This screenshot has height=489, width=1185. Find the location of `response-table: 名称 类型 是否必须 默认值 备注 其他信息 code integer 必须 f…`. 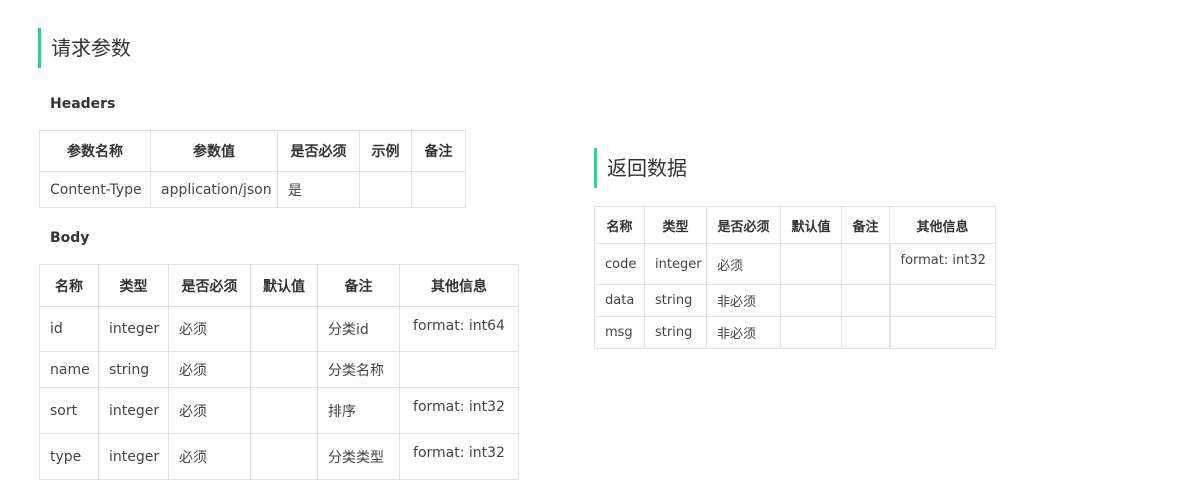

response-table: 名称 类型 是否必须 默认值 备注 其他信息 code integer 必须 f… is located at coordinates (795, 277).